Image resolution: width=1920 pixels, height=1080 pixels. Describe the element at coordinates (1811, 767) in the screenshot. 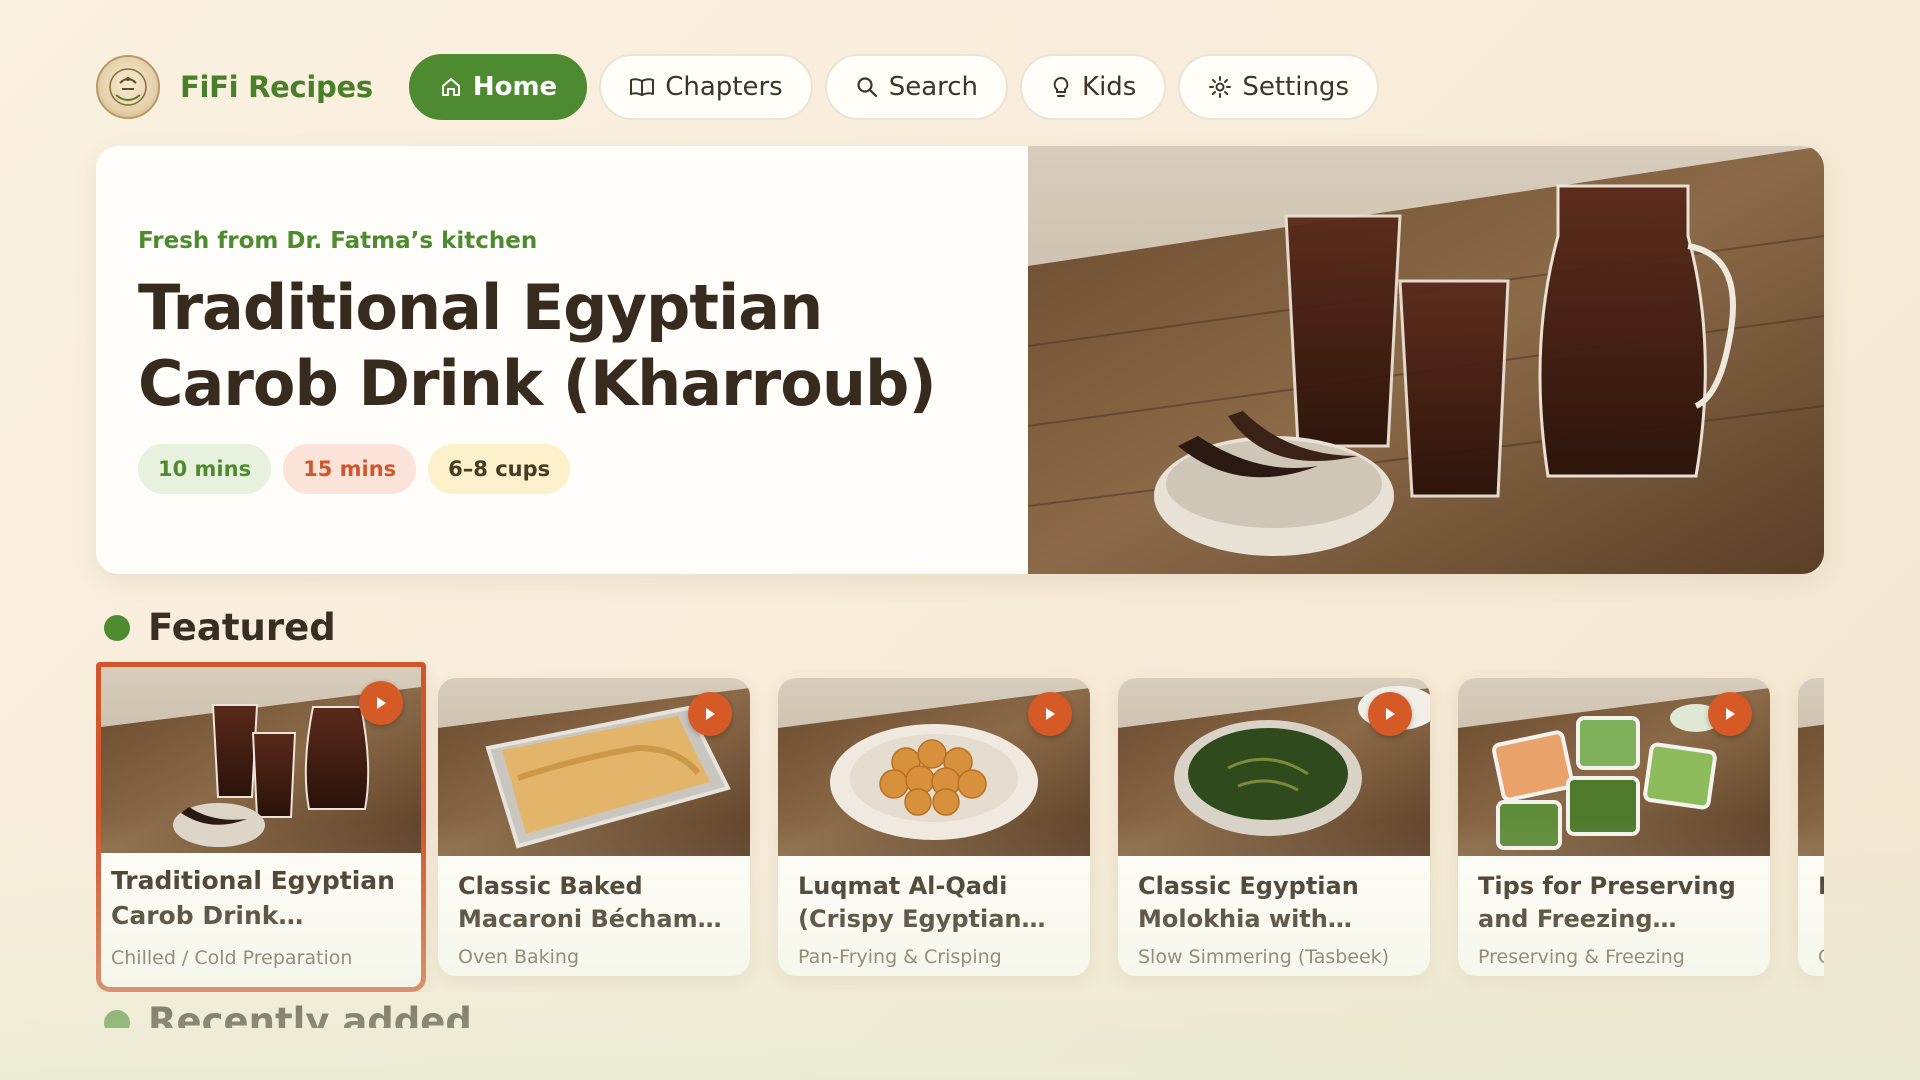

I see `recipe-image` at that location.